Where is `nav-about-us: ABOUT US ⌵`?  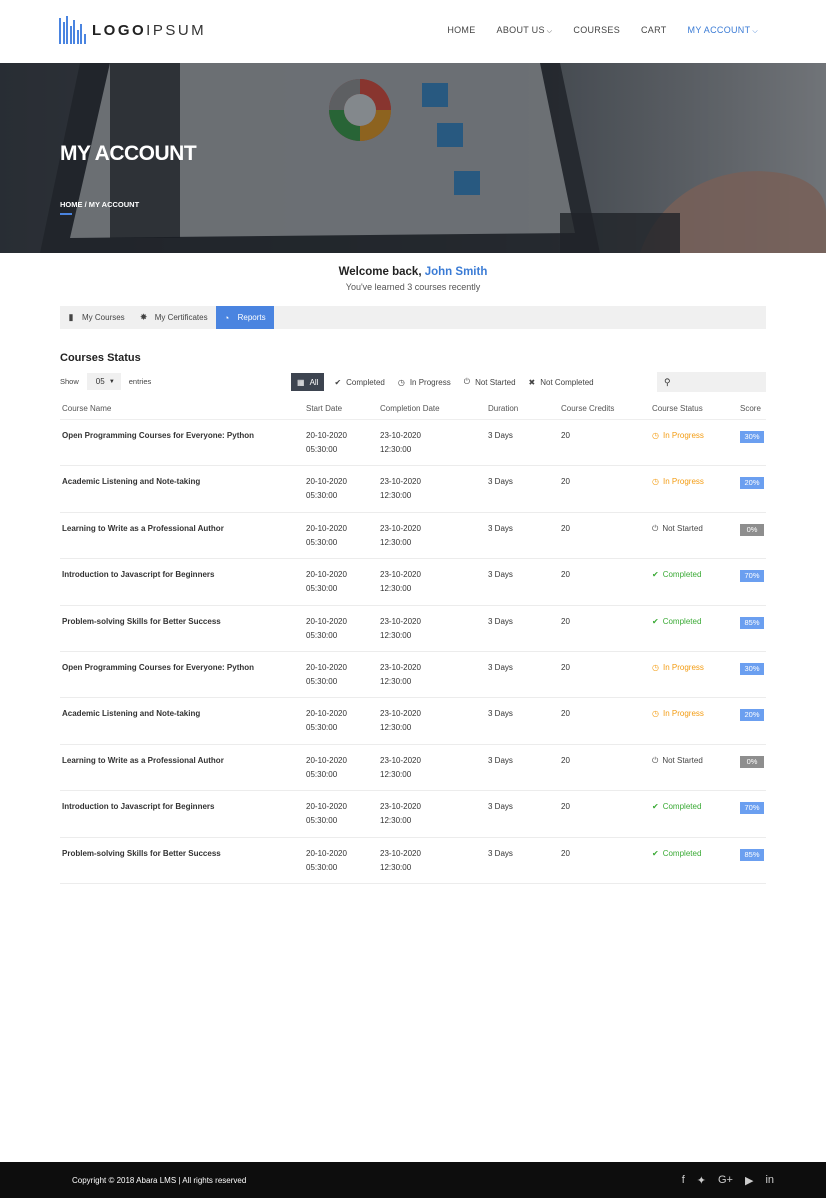 nav-about-us: ABOUT US ⌵ is located at coordinates (525, 30).